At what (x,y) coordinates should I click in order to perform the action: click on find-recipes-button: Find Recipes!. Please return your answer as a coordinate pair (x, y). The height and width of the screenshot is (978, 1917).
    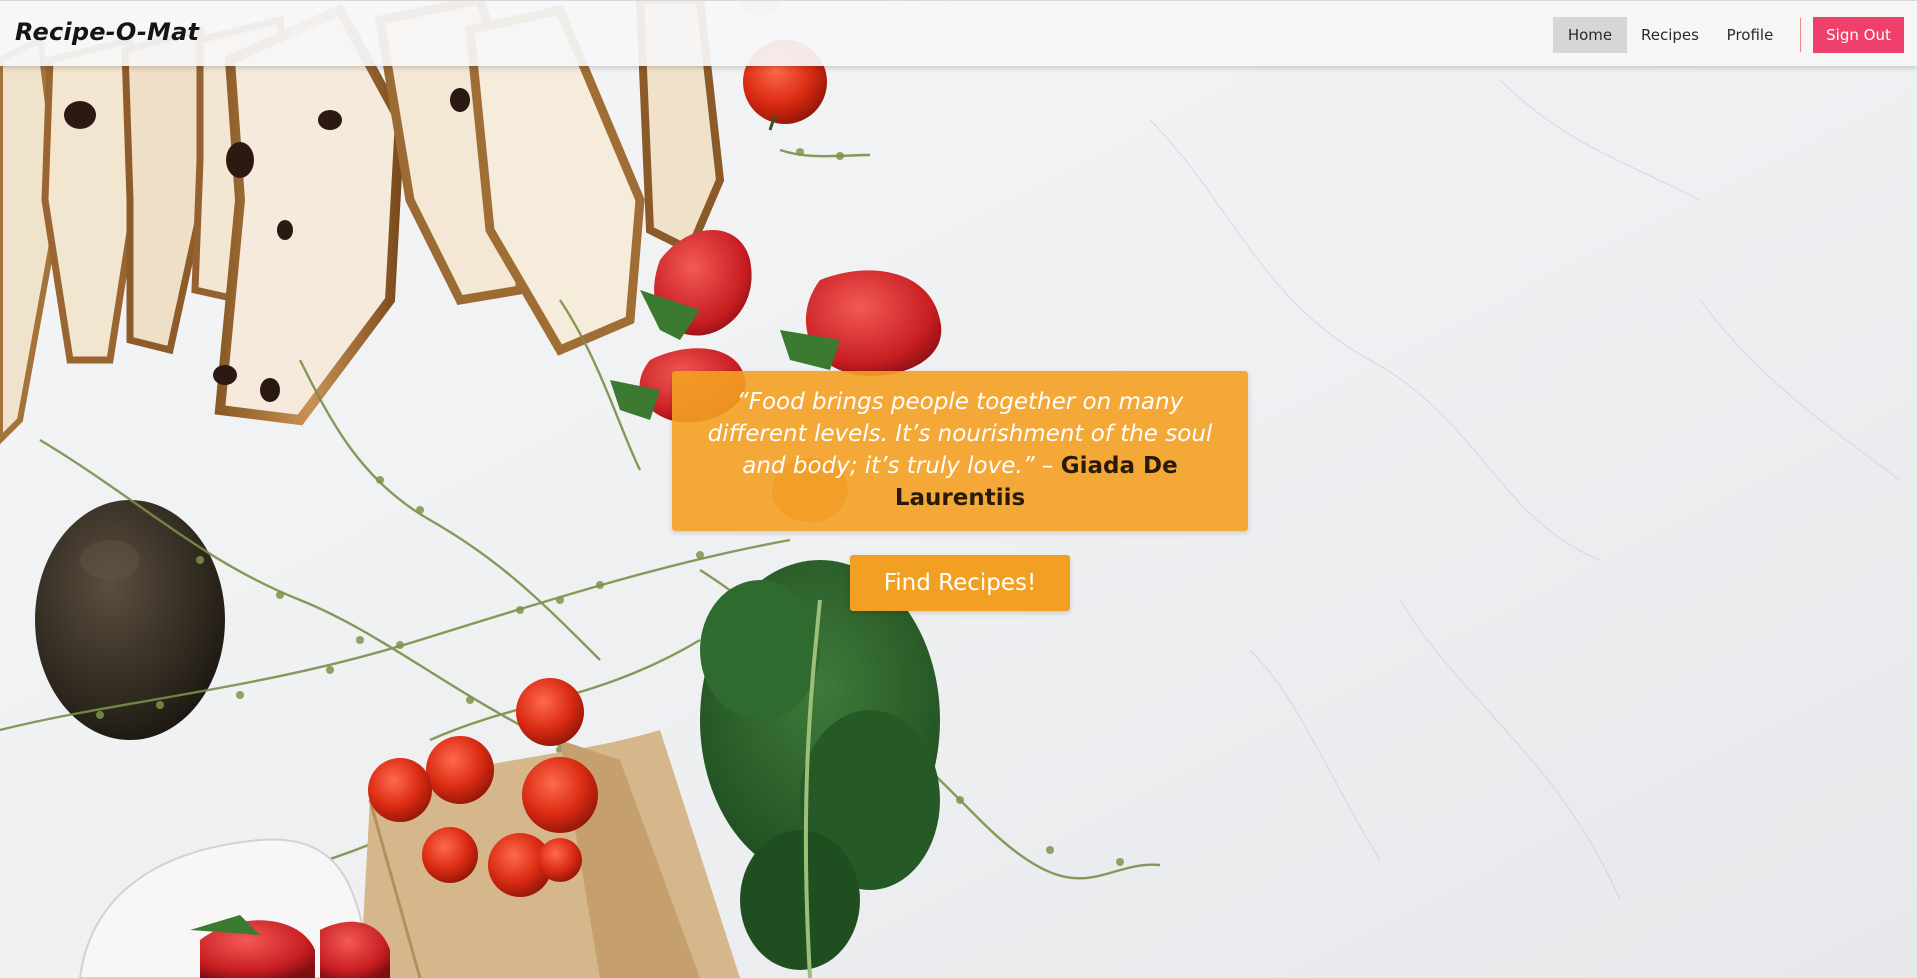
    Looking at the image, I should click on (960, 583).